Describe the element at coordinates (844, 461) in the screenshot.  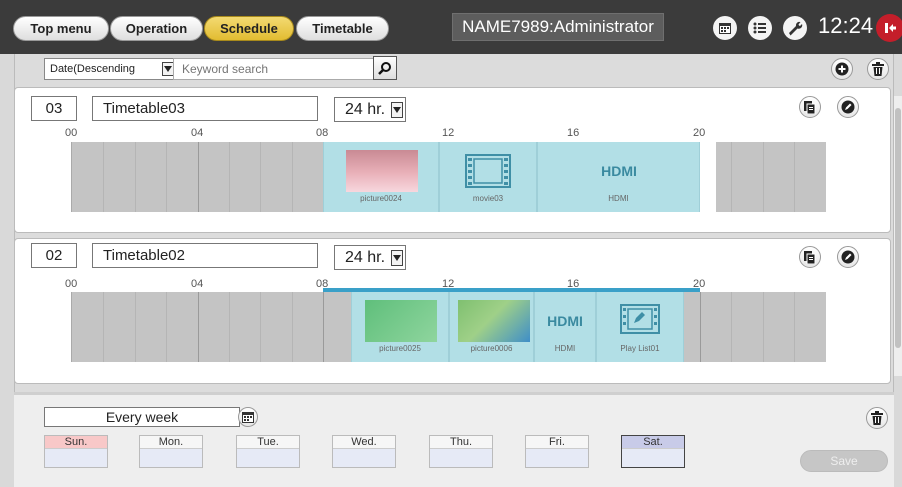
I see `save-button: Save` at that location.